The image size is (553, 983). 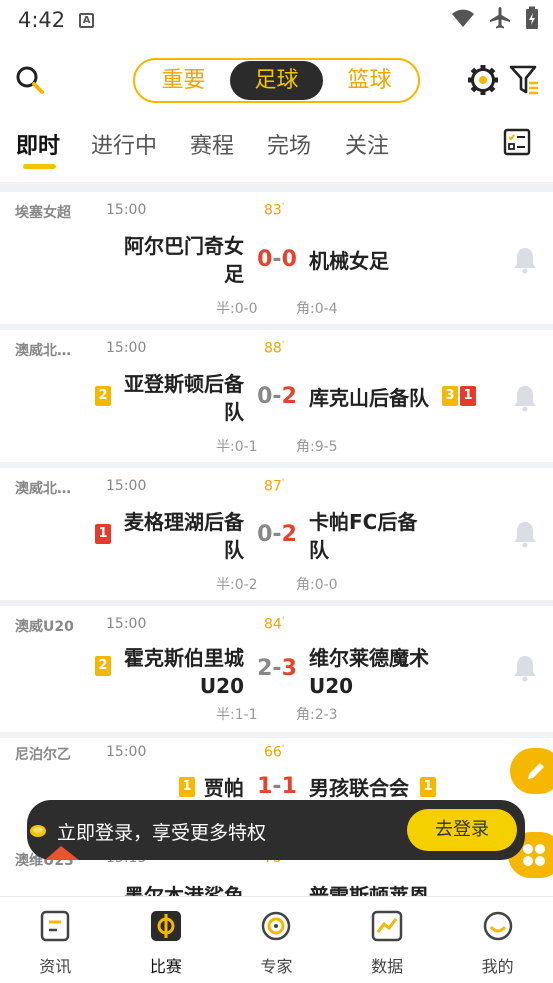 What do you see at coordinates (387, 966) in the screenshot?
I see `nav-label: 数据` at bounding box center [387, 966].